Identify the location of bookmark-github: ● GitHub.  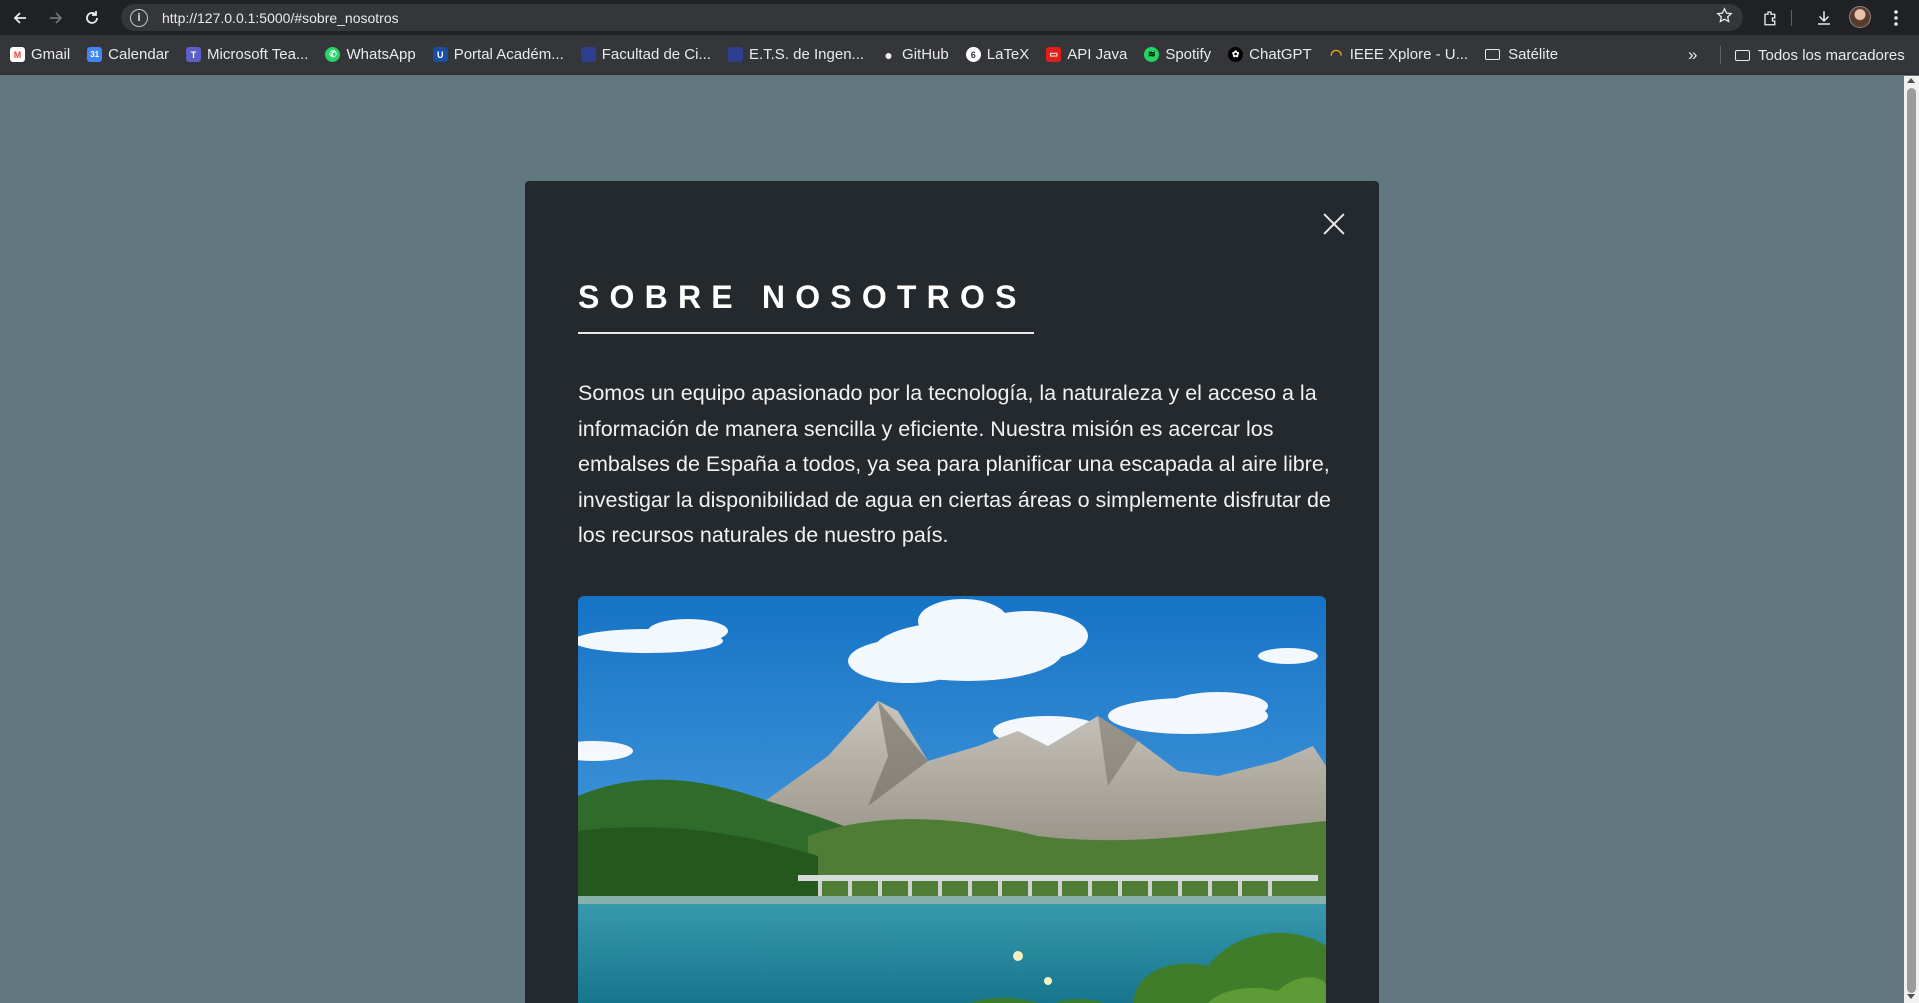
(915, 54).